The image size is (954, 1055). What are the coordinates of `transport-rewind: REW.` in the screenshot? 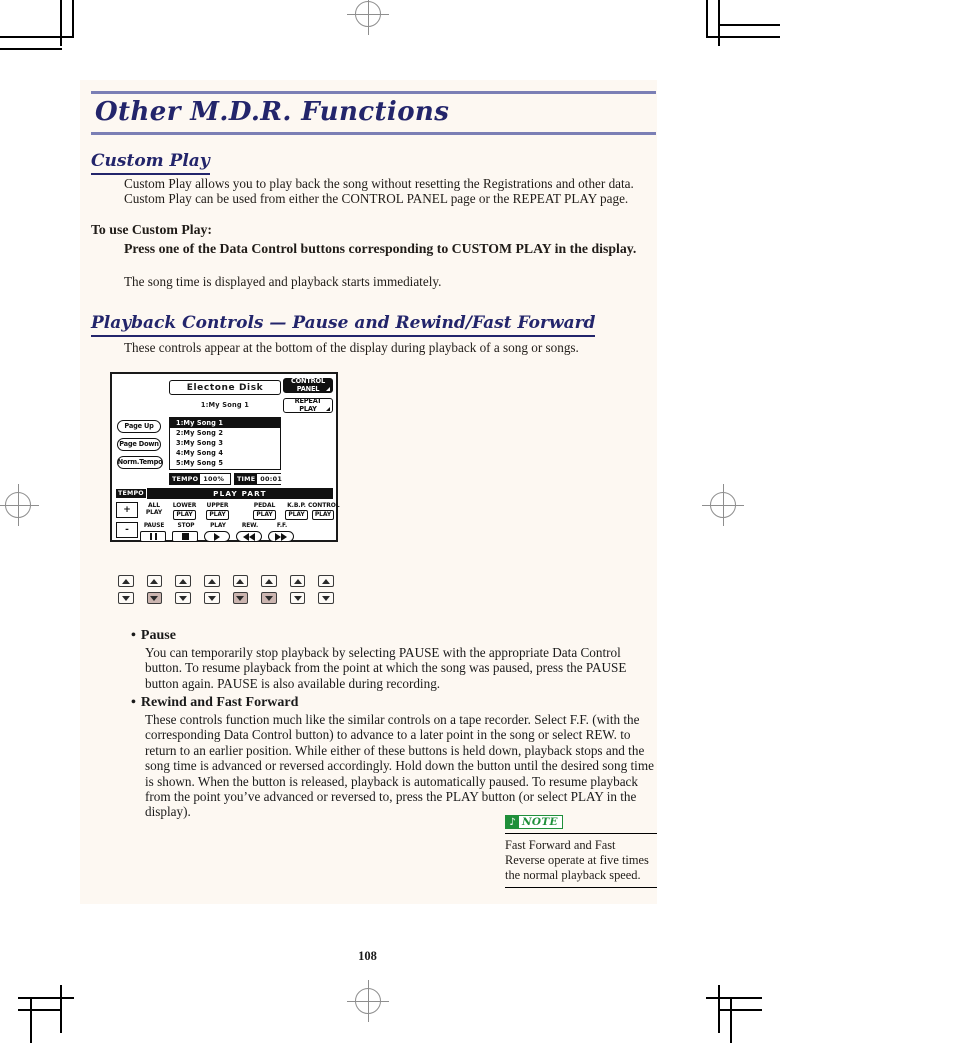 It's located at (250, 532).